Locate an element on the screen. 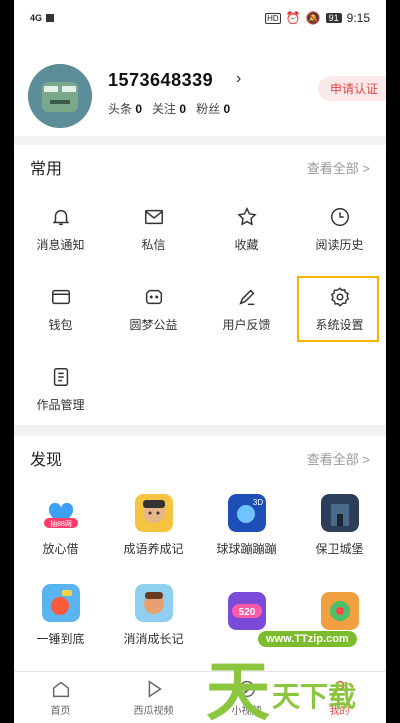 The image size is (400, 723). avatar is located at coordinates (60, 96).